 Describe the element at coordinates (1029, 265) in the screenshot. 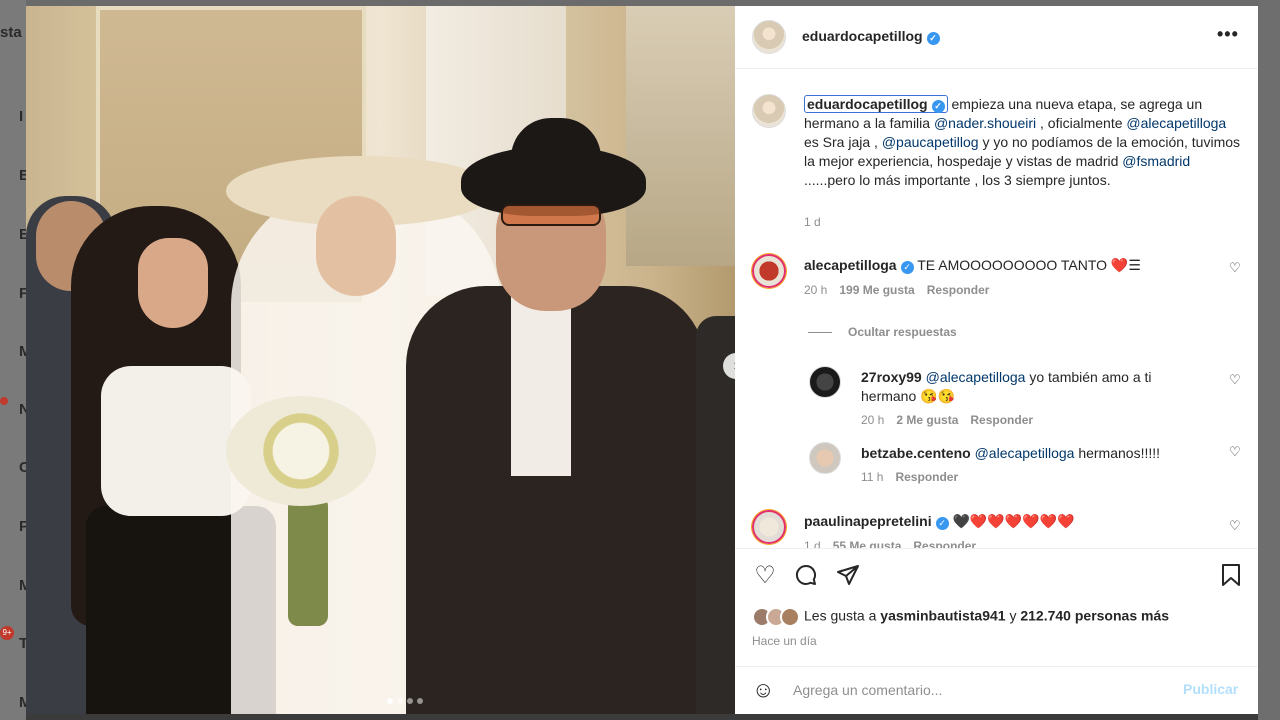

I see `comment-body: TE AMOOOOOOOOO TANTO ❤️☰` at that location.